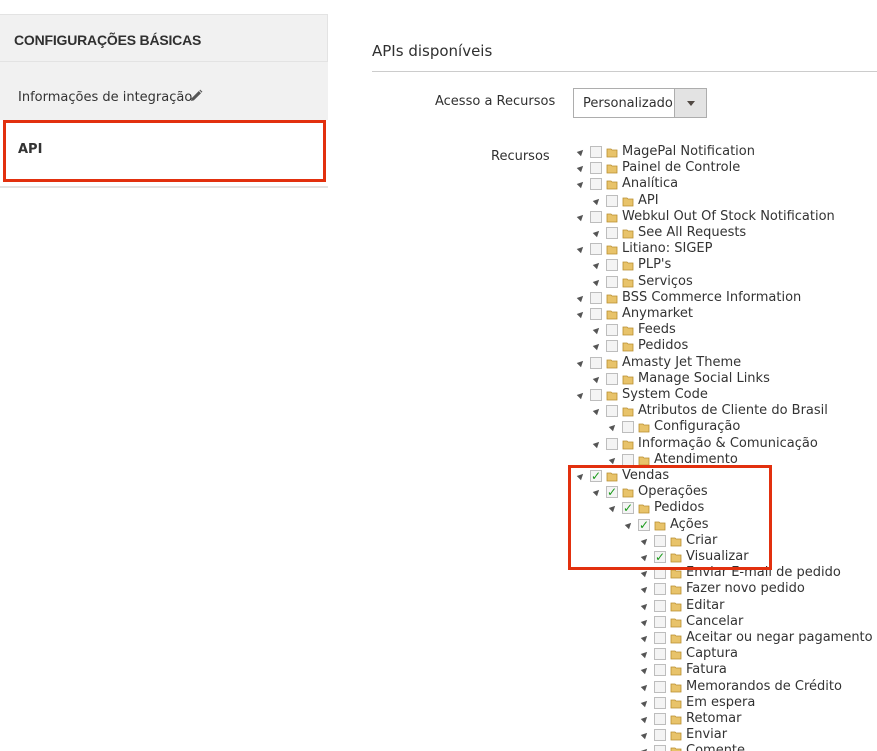 The width and height of the screenshot is (877, 751). Describe the element at coordinates (692, 232) in the screenshot. I see `tree-node-label: See All Requests` at that location.